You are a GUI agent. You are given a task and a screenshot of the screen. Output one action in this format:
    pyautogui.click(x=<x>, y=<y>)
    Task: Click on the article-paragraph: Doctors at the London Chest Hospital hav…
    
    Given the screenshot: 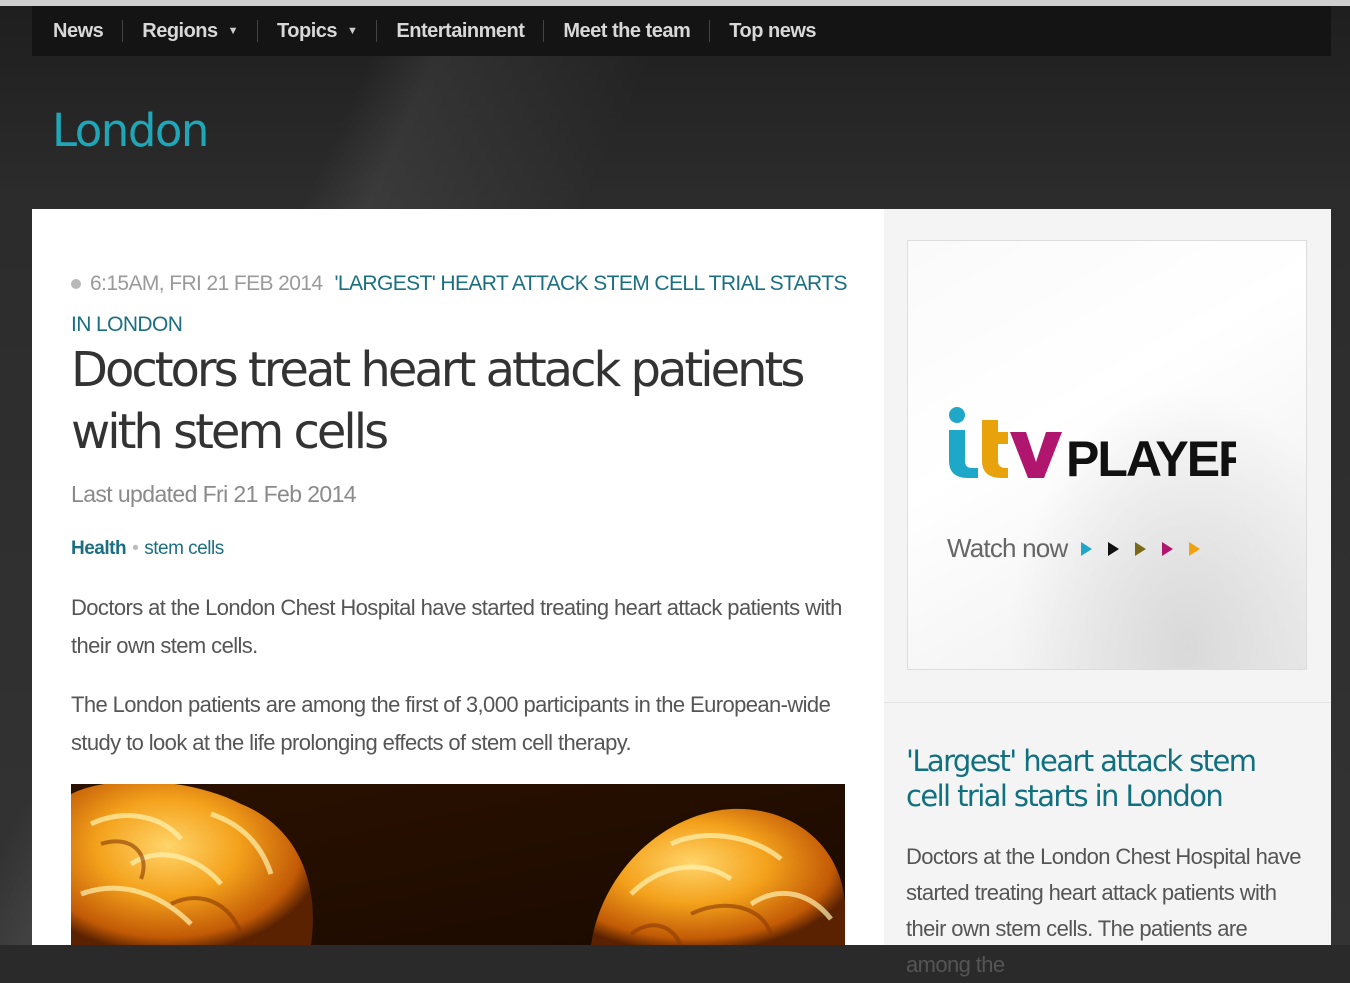 What is the action you would take?
    pyautogui.click(x=456, y=626)
    